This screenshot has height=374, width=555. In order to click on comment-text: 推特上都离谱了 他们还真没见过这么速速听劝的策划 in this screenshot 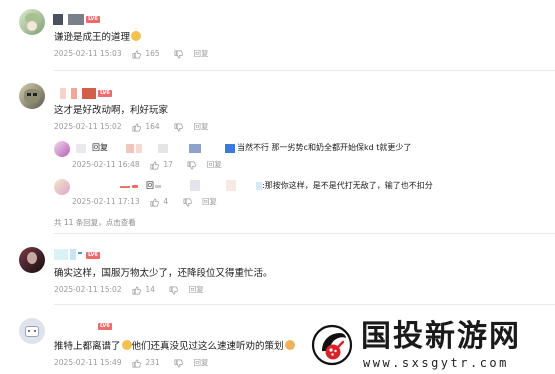, I will do `click(174, 346)`.